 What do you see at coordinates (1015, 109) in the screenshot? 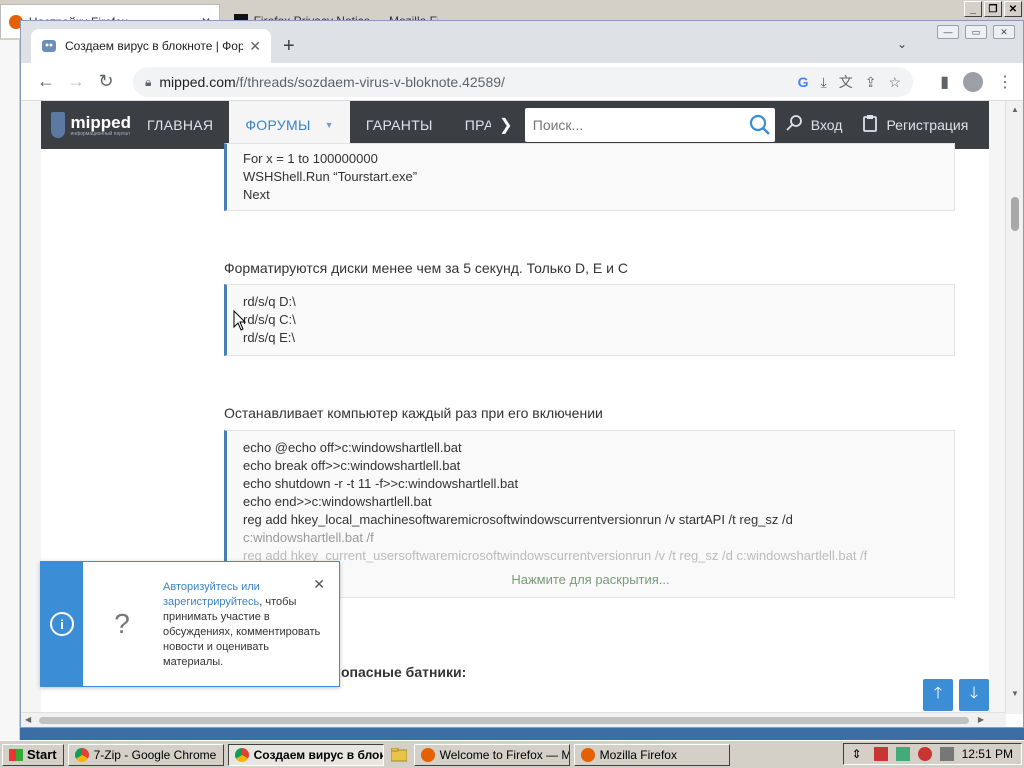
I see `scroll-up-arrow-icon: ▲` at bounding box center [1015, 109].